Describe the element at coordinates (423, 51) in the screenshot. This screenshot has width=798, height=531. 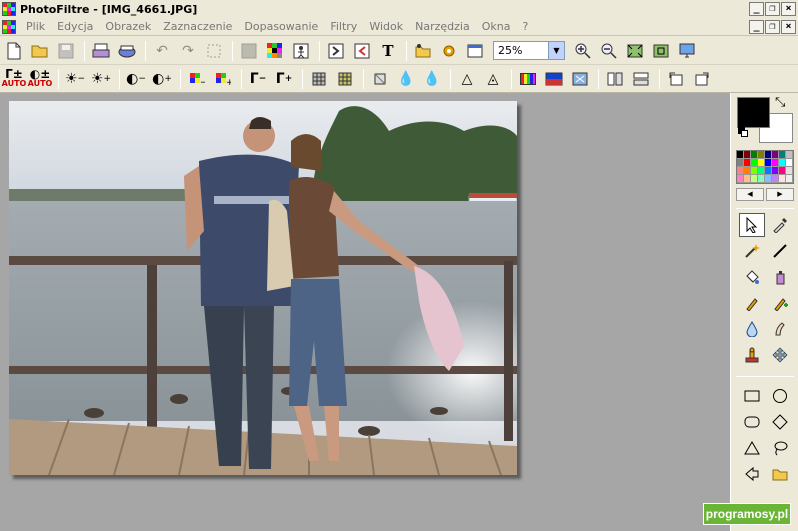
I see `explorer-icon` at that location.